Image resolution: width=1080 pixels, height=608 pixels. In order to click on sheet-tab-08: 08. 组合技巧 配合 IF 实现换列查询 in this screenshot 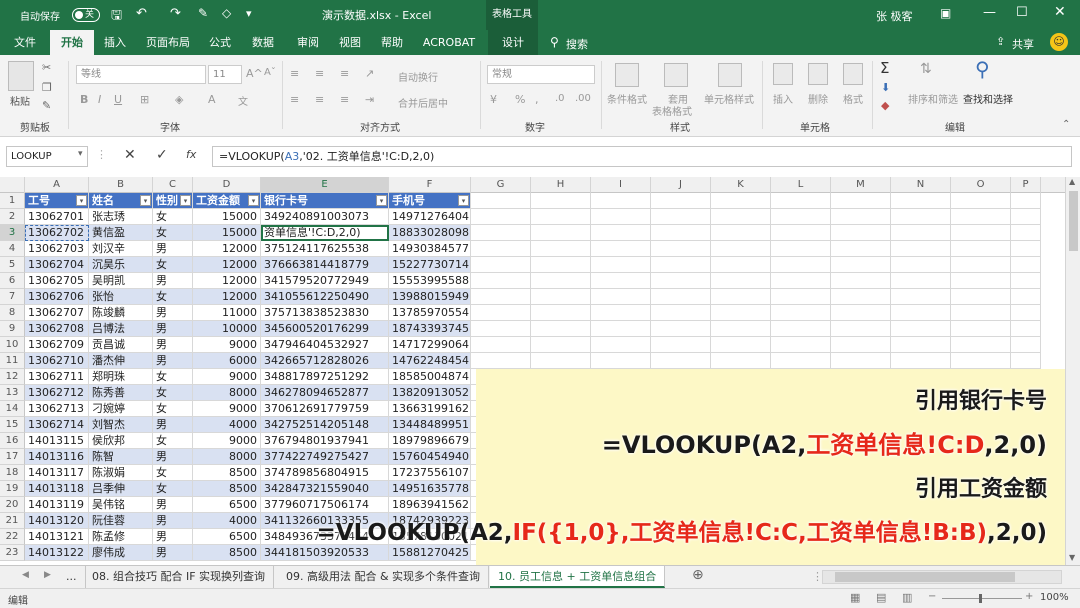, I will do `click(179, 577)`.